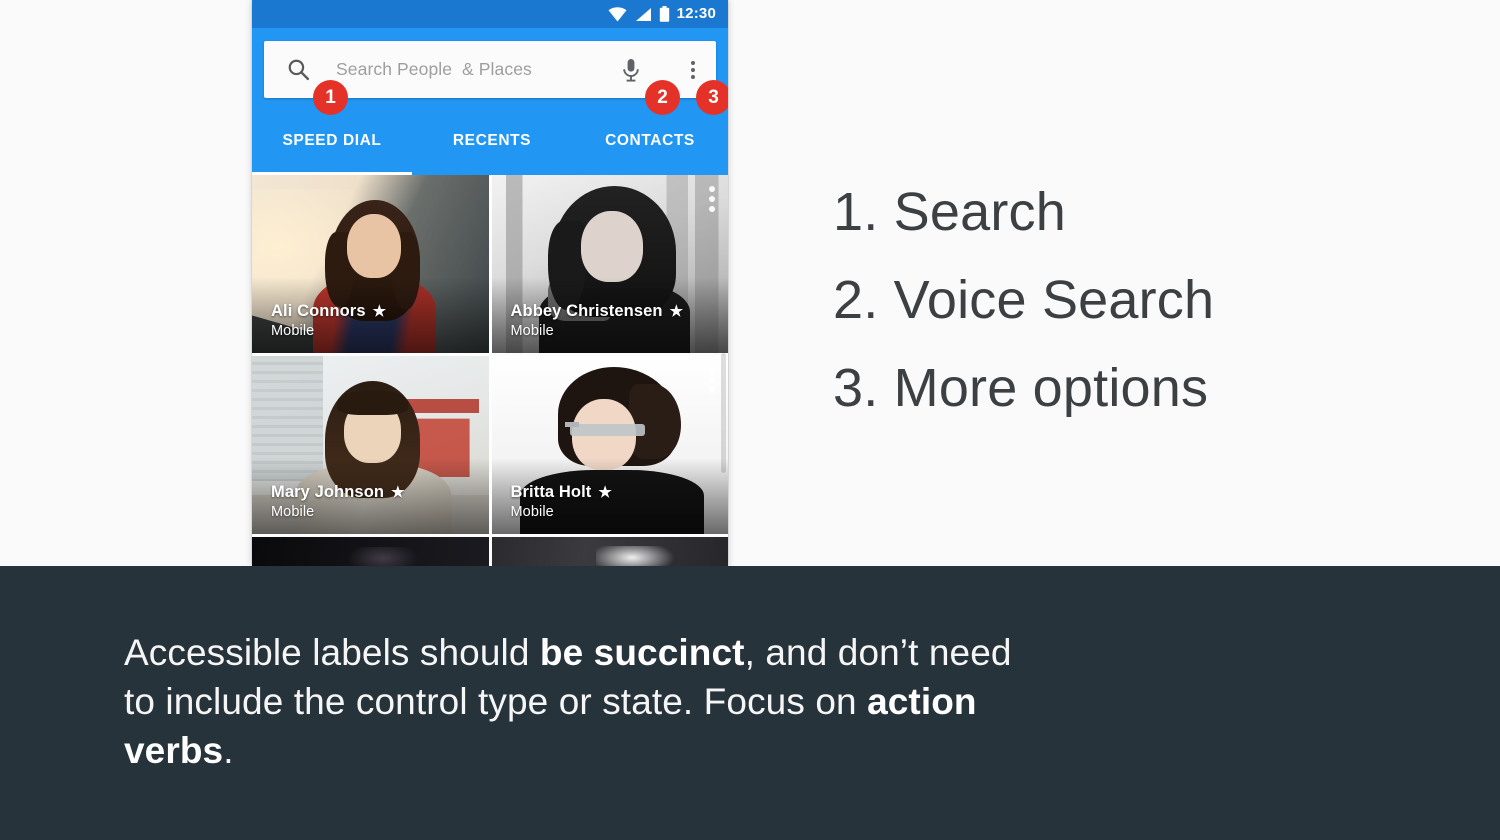  Describe the element at coordinates (643, 14) in the screenshot. I see `signal-icon` at that location.